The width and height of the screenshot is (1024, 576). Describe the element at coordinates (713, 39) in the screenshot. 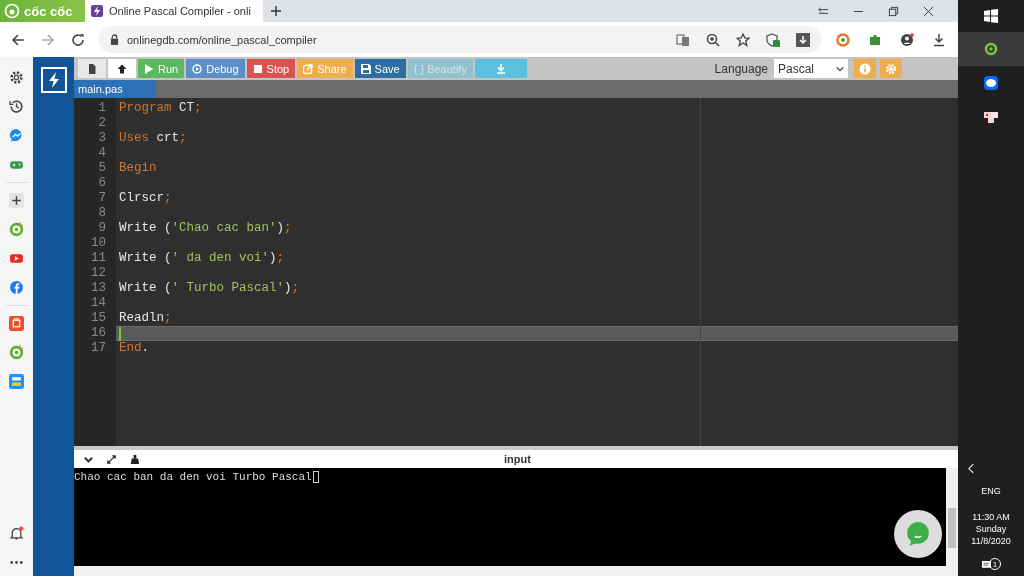

I see `zoom-icon` at that location.